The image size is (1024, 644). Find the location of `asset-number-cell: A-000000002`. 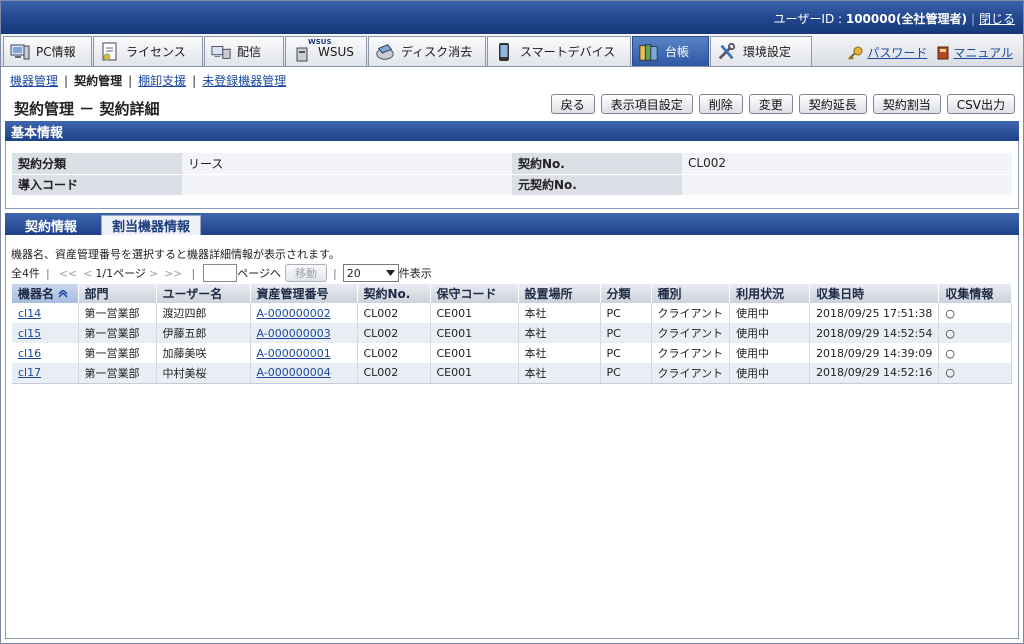

asset-number-cell: A-000000002 is located at coordinates (304, 313).